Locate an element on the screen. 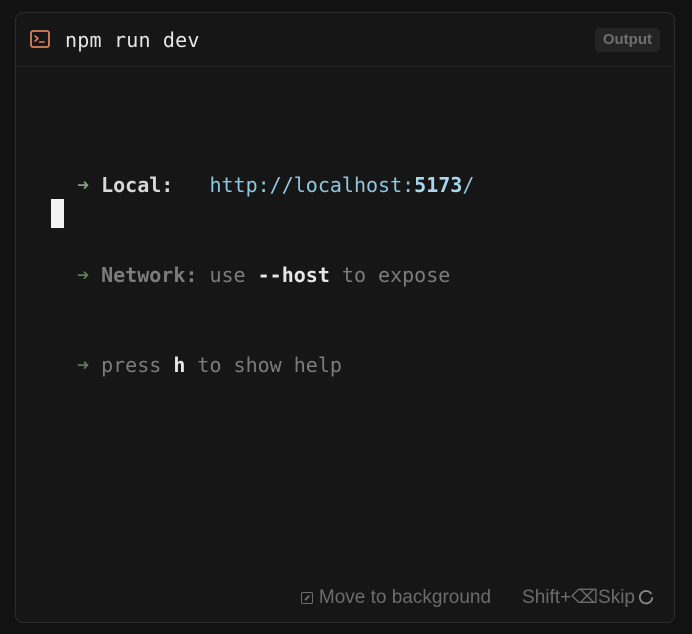 This screenshot has width=692, height=634. output-badge: Output is located at coordinates (627, 40).